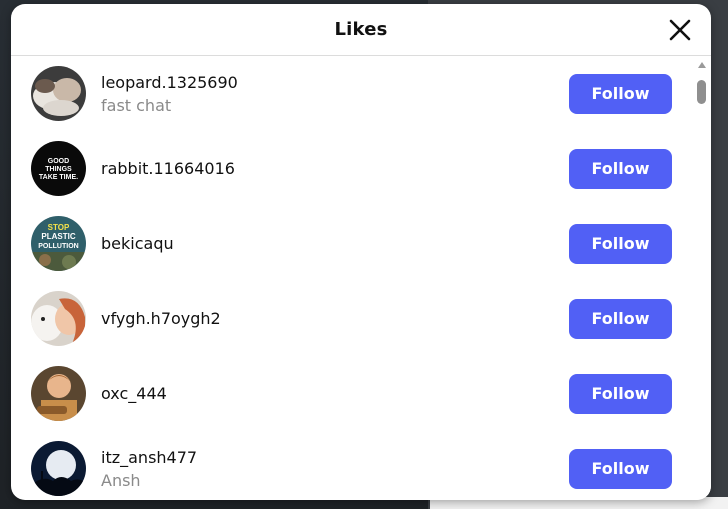 Image resolution: width=728 pixels, height=509 pixels. What do you see at coordinates (169, 94) in the screenshot?
I see `user-text: leopard.1325690 fast chat` at bounding box center [169, 94].